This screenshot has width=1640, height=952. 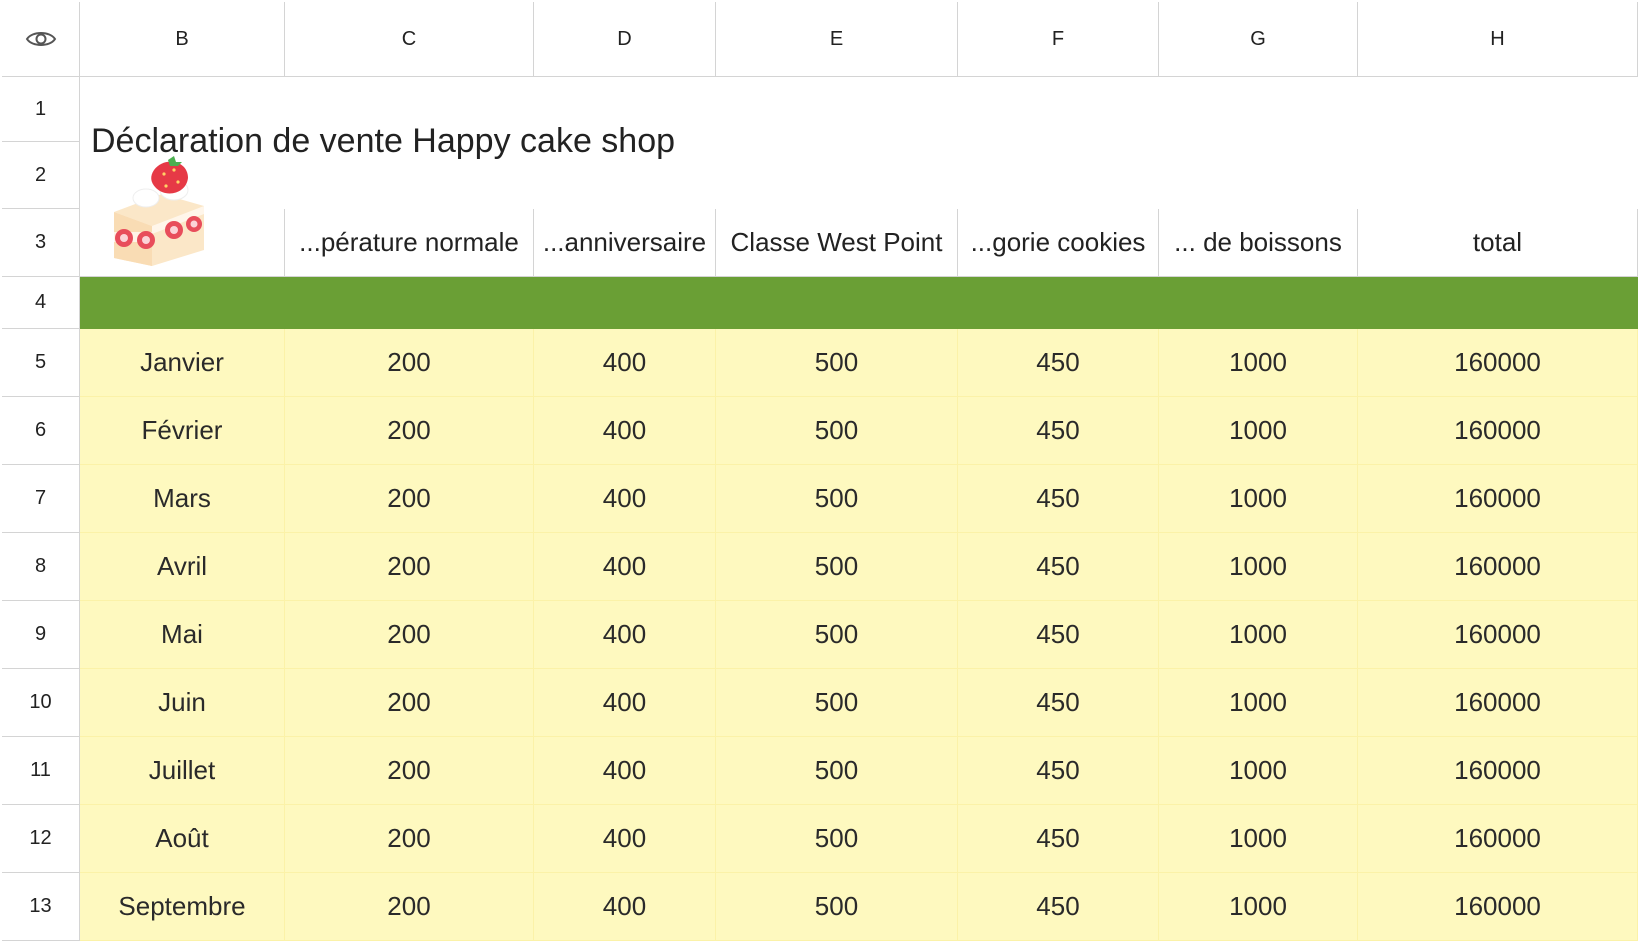 I want to click on row-header-8: 8, so click(x=41, y=567).